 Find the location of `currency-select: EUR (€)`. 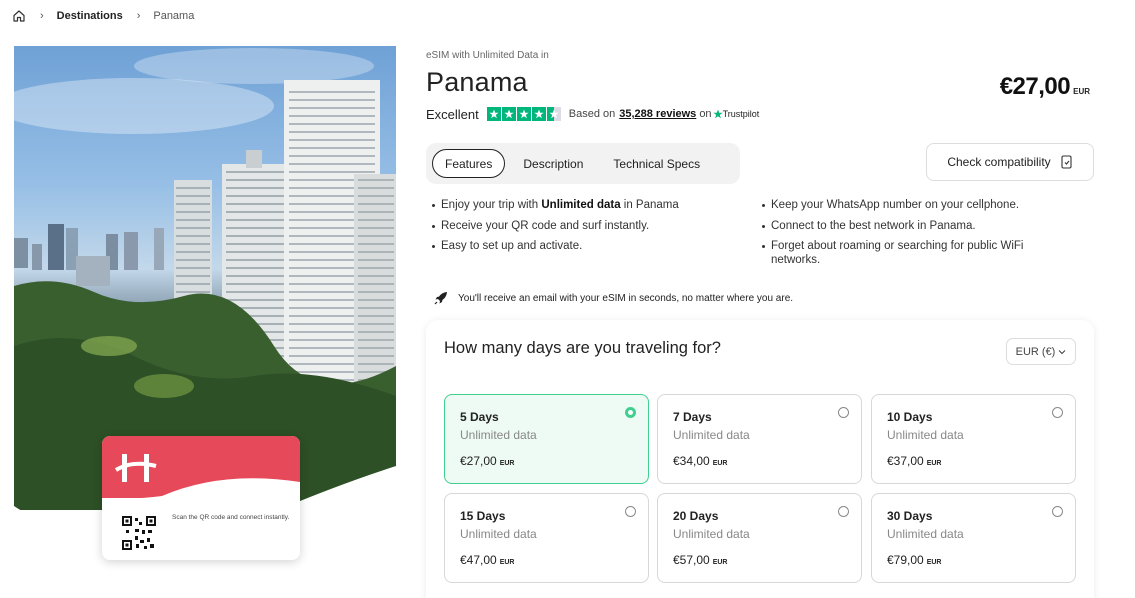

currency-select: EUR (€) is located at coordinates (1041, 351).